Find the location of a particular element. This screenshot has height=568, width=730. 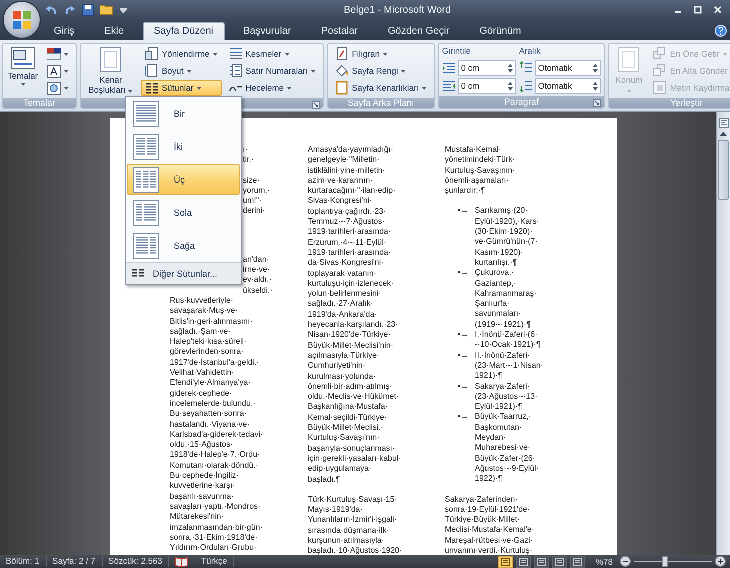

column-option: Sola is located at coordinates (183, 212).